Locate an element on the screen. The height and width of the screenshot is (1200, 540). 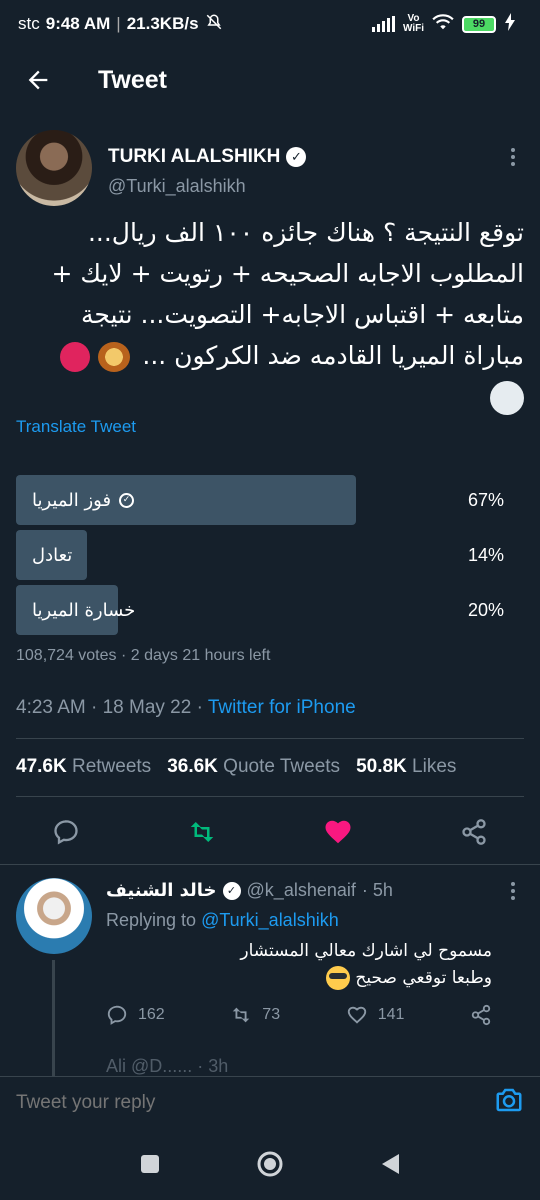
tweet-timestamp: 4:23 AM · 18 May 22 · Twitter for iPhone is located at coordinates (186, 708).